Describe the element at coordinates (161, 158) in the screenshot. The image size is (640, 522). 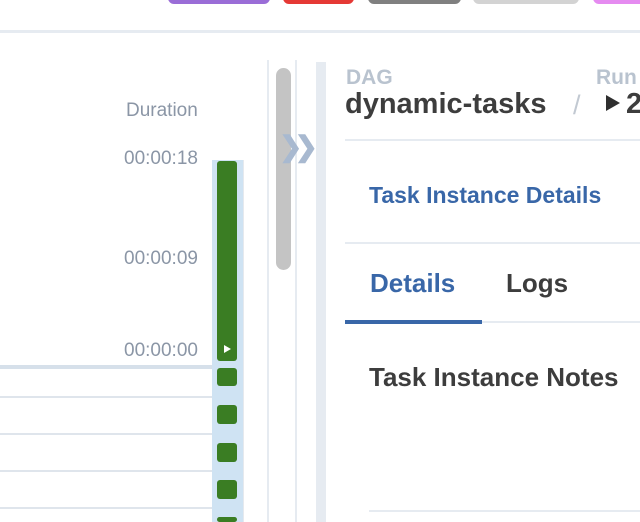
I see `duration-tick-max: 00:00:18` at that location.